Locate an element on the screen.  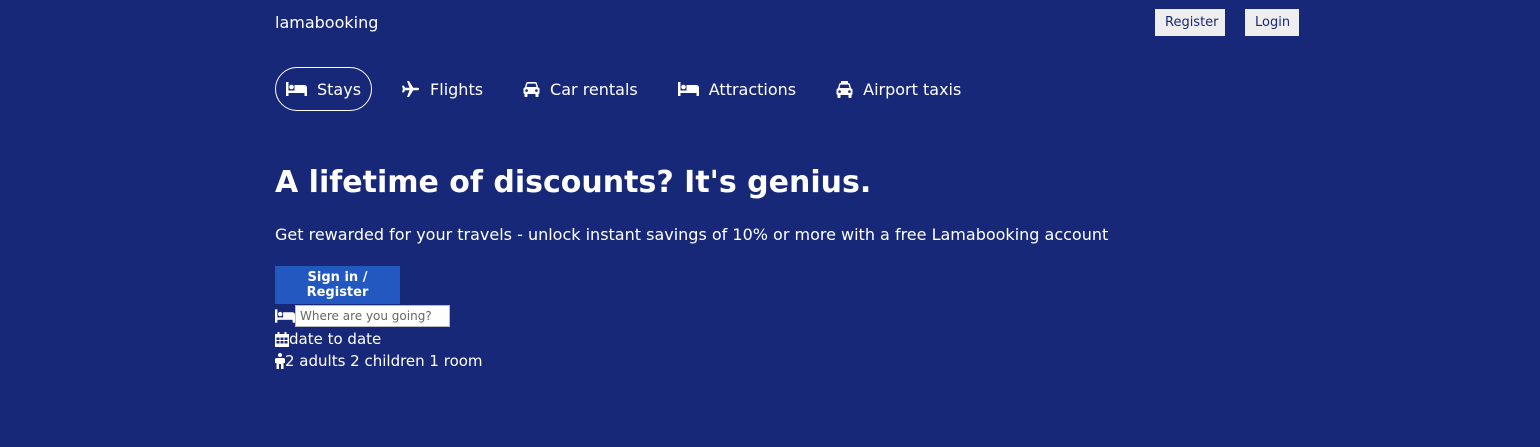
register-button: Register is located at coordinates (1190, 22).